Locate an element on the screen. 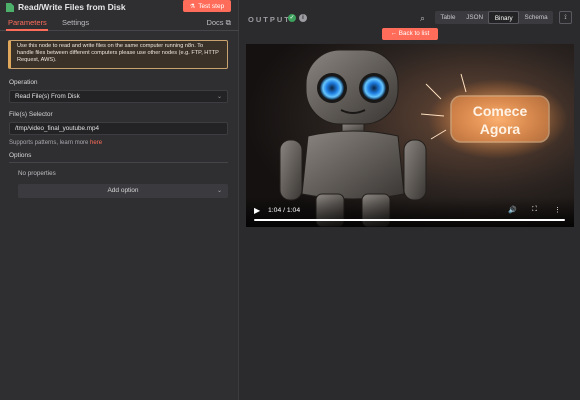 The height and width of the screenshot is (400, 580). back-to-list-label: Back to list is located at coordinates (414, 33).